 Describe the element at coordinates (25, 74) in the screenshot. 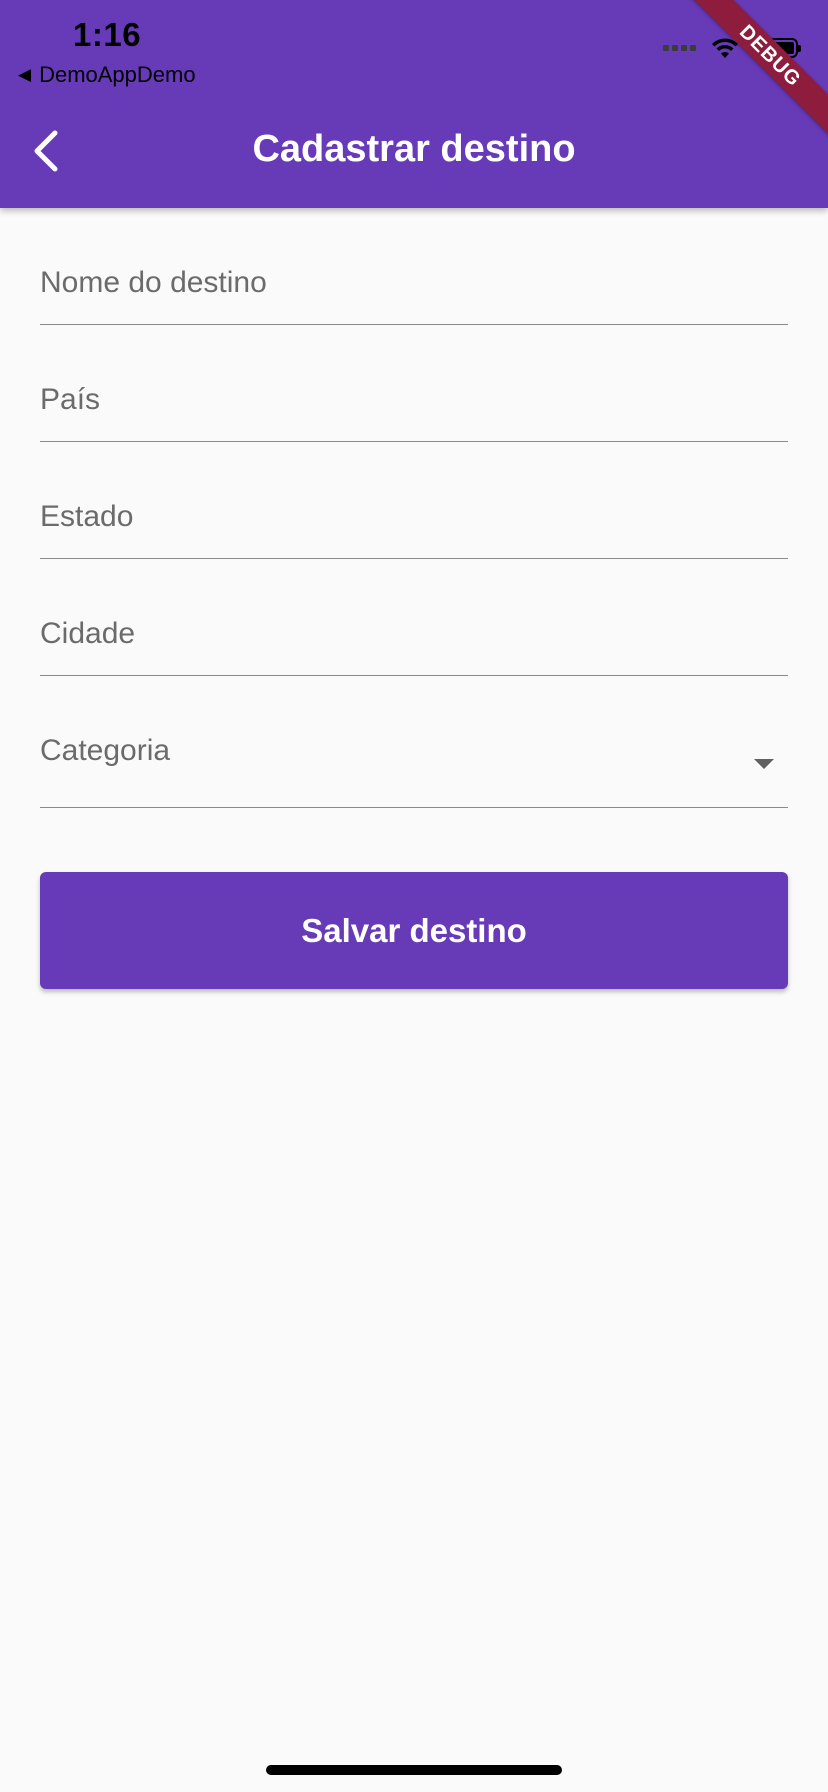

I see `back-triangle-icon: ◀` at that location.